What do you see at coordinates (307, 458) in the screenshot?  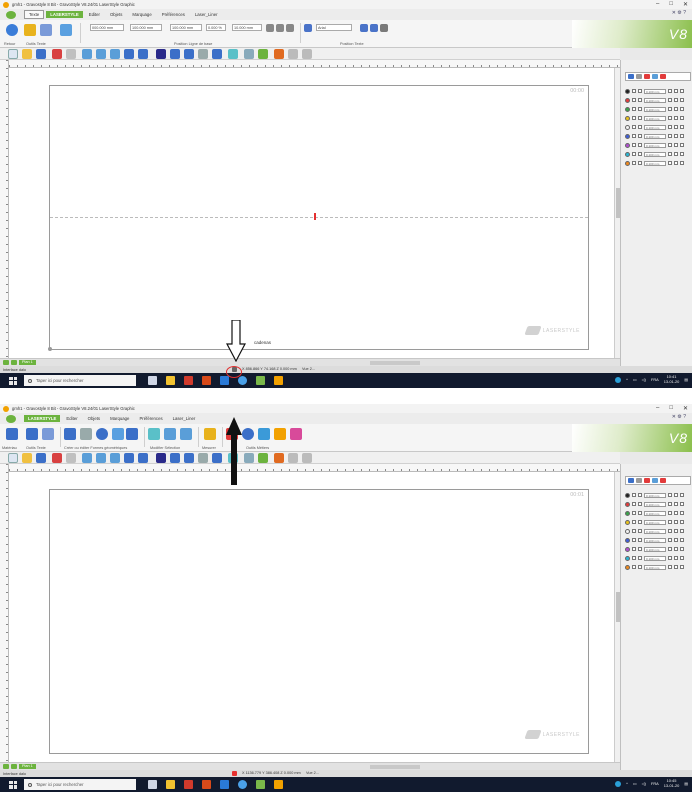 I see `machine-icon` at bounding box center [307, 458].